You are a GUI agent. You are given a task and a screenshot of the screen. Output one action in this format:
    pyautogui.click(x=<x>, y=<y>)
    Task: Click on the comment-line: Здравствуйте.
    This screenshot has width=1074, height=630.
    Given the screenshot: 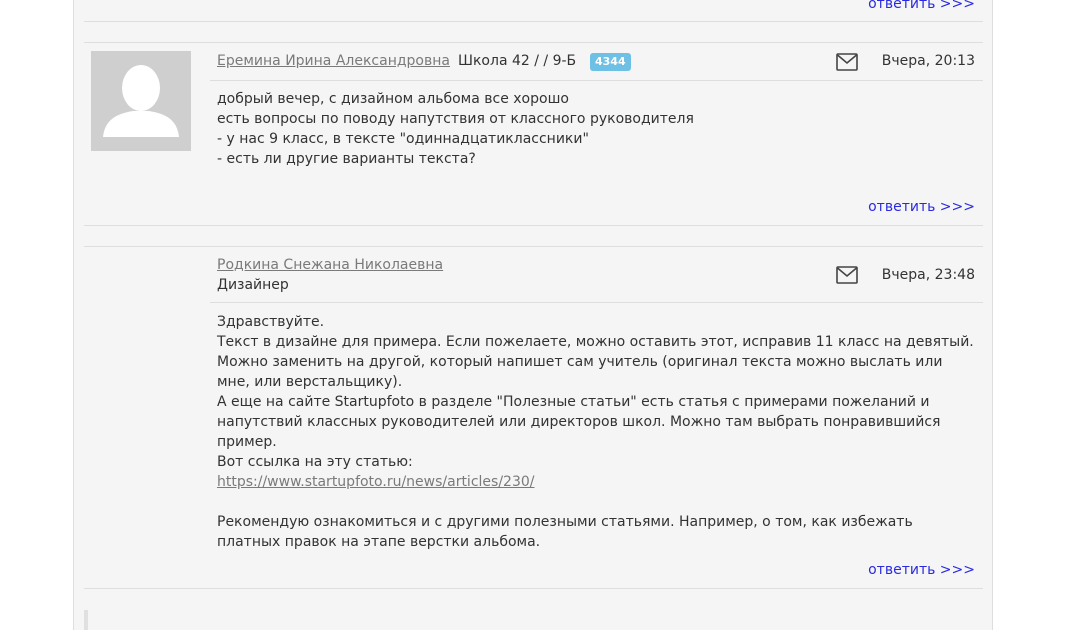 What is the action you would take?
    pyautogui.click(x=271, y=322)
    